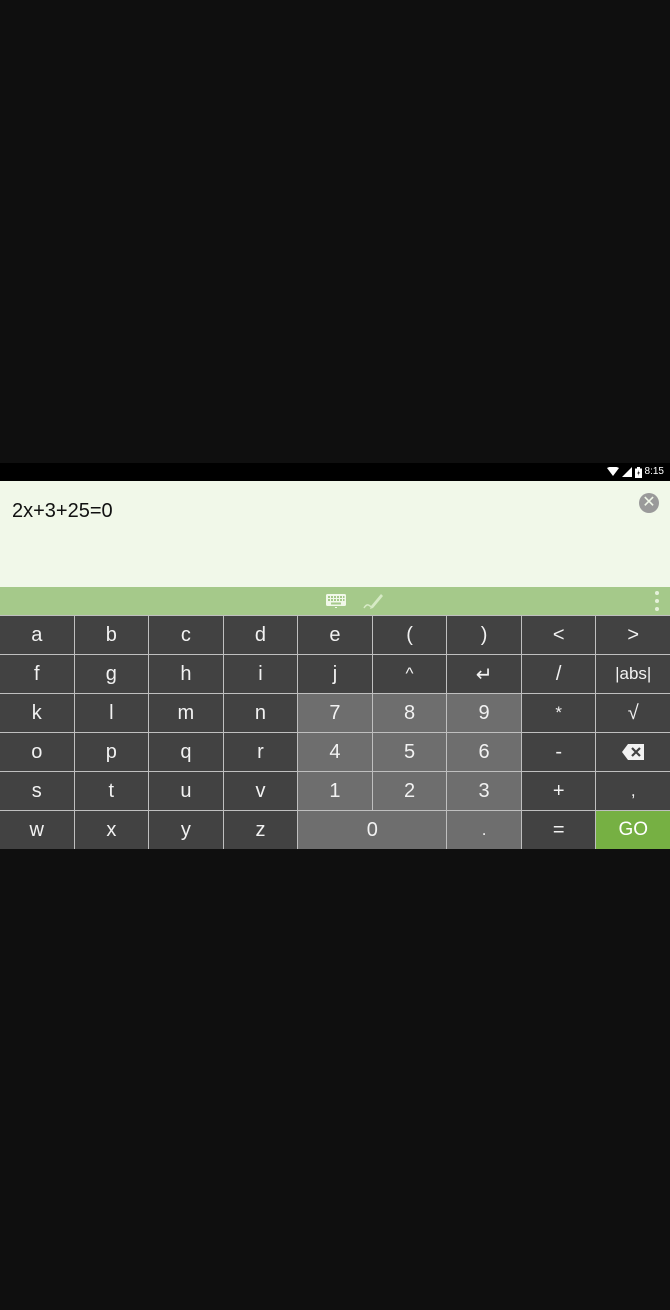  Describe the element at coordinates (654, 471) in the screenshot. I see `status-time: 8:15` at that location.